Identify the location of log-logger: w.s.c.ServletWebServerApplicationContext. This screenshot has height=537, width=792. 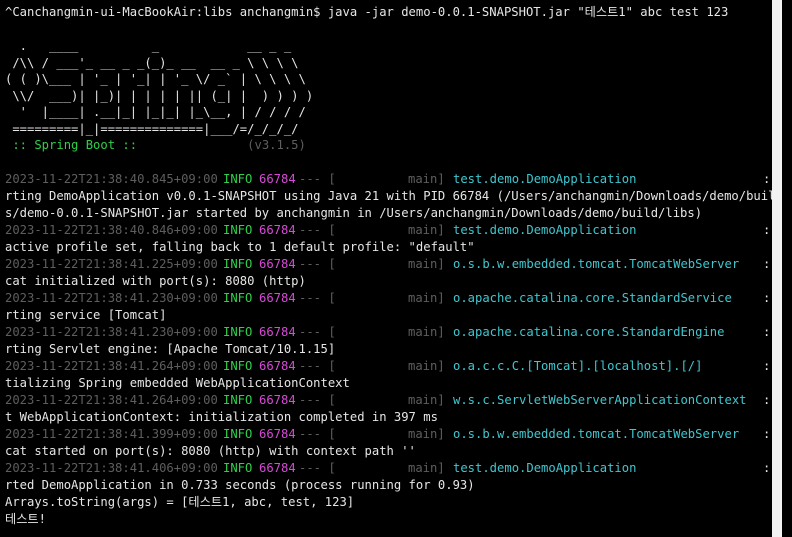
(600, 400).